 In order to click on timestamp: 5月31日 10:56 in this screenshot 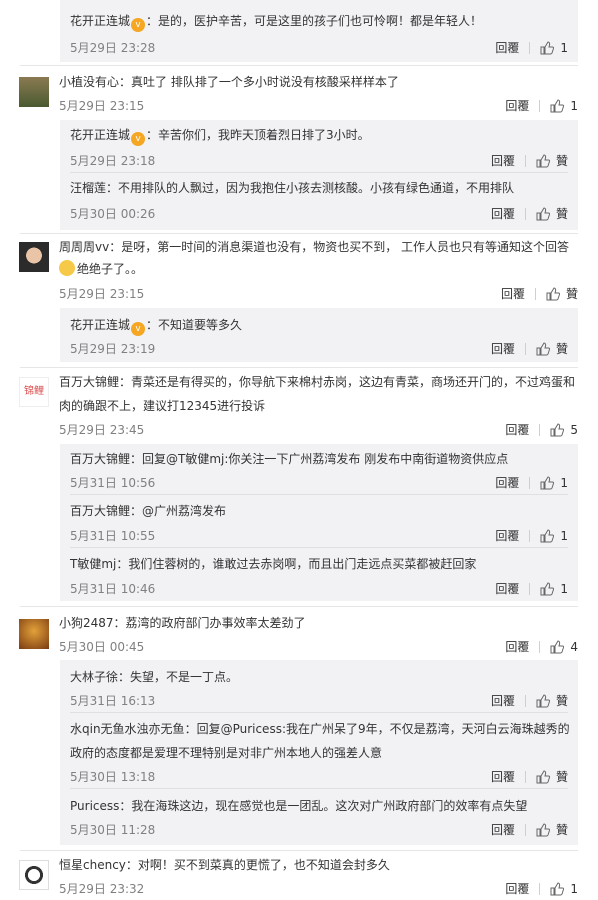, I will do `click(113, 483)`.